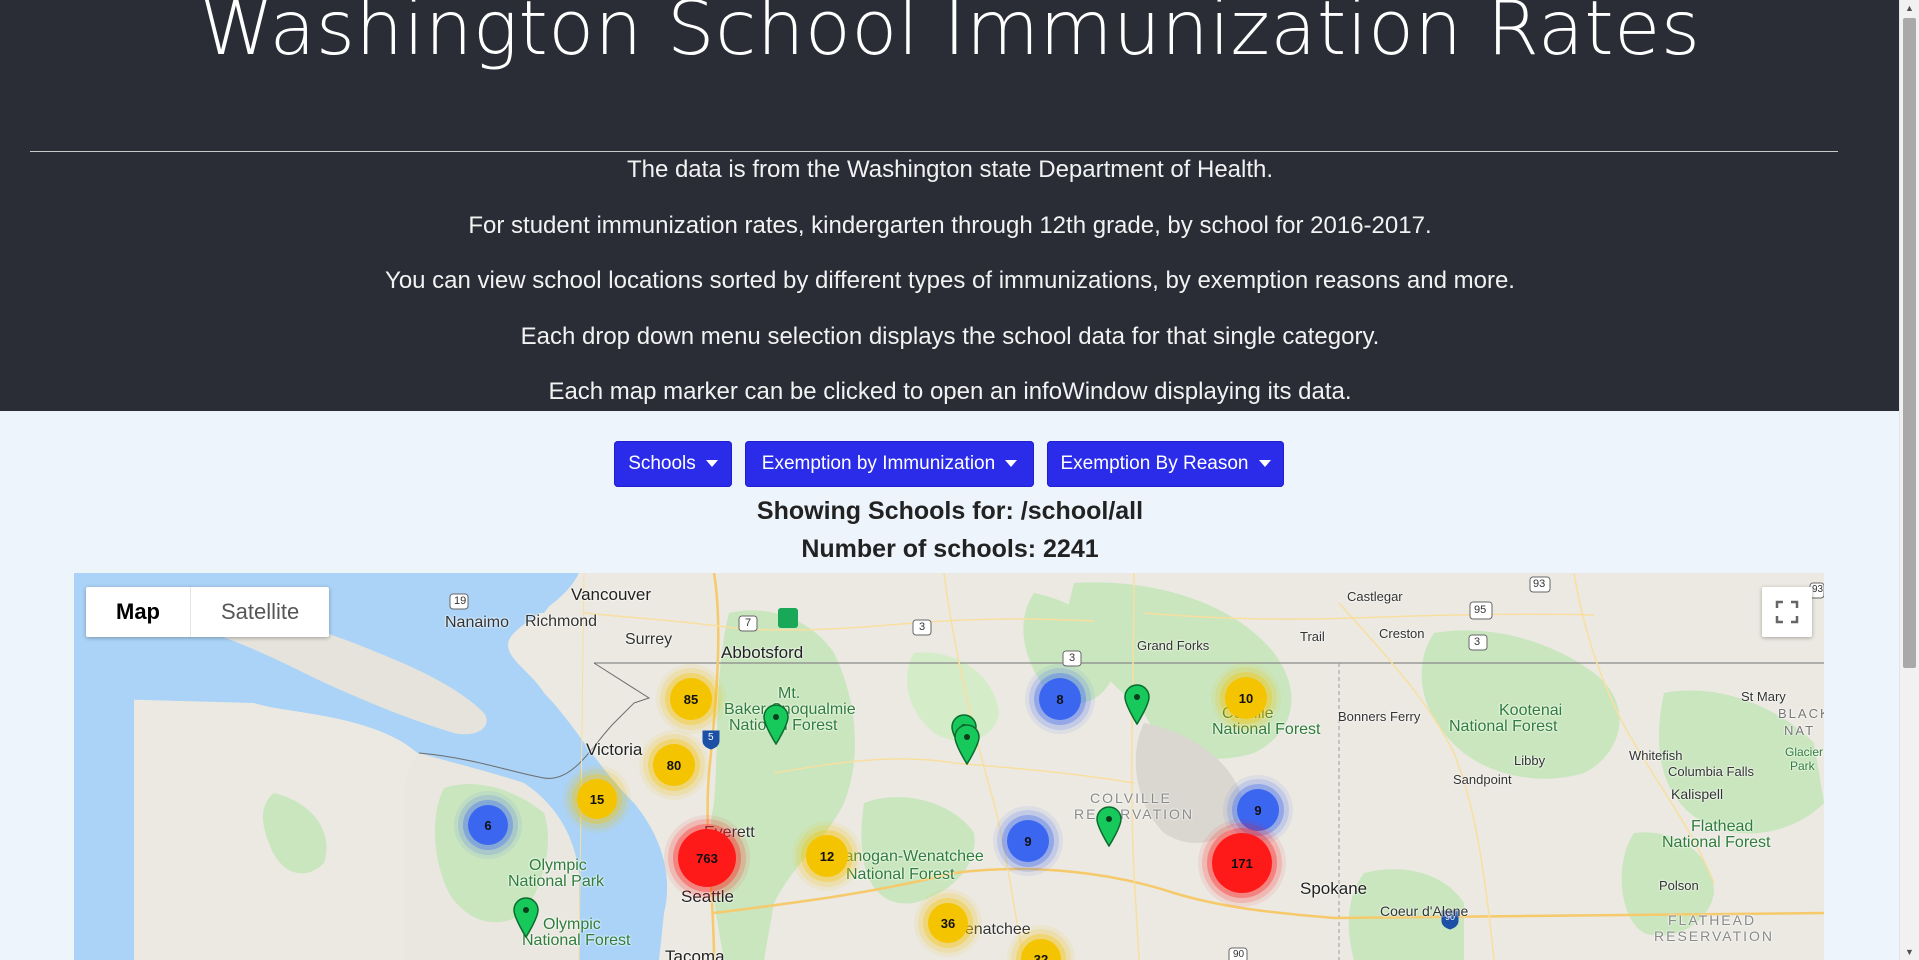  What do you see at coordinates (950, 36) in the screenshot?
I see `page-title: Washington School Immunization Rates` at bounding box center [950, 36].